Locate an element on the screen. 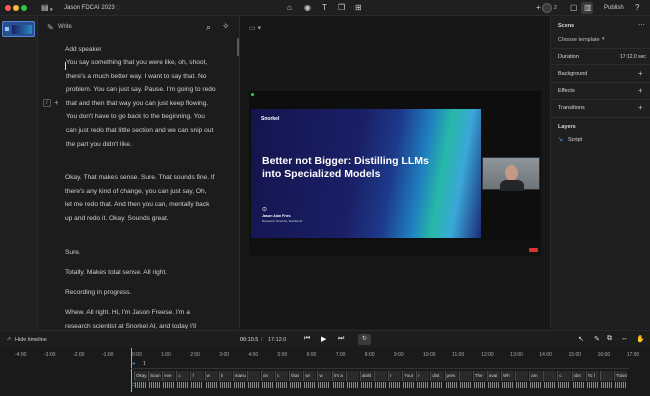 The width and height of the screenshot is (650, 396). script-paragraph-3: Sure. is located at coordinates (140, 253).